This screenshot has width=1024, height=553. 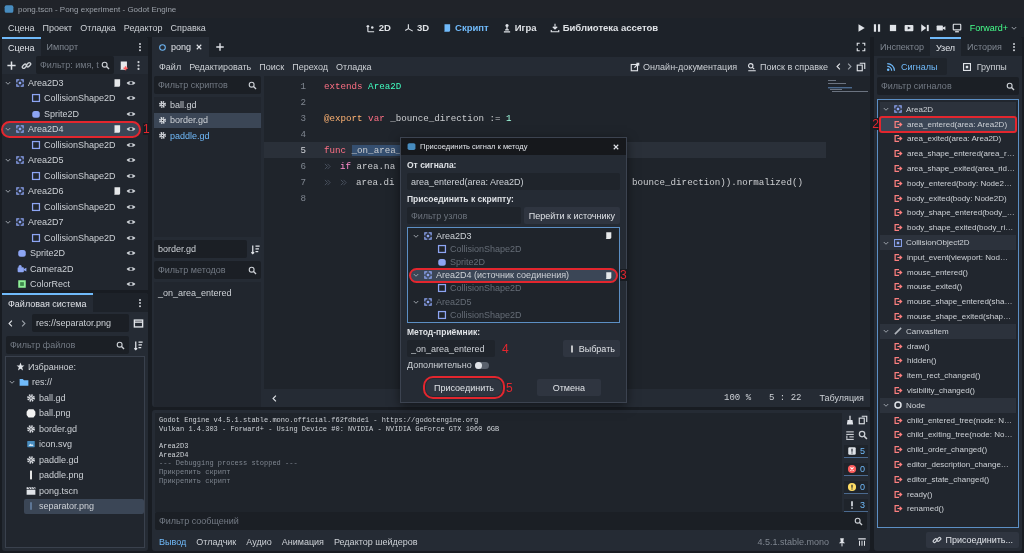 What do you see at coordinates (10, 323) in the screenshot?
I see `back-icon` at bounding box center [10, 323].